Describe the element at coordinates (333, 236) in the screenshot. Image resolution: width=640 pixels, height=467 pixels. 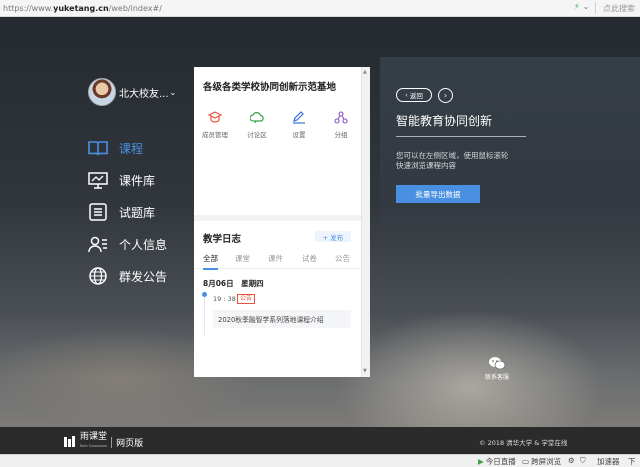
I see `publish-button: + 发布` at that location.